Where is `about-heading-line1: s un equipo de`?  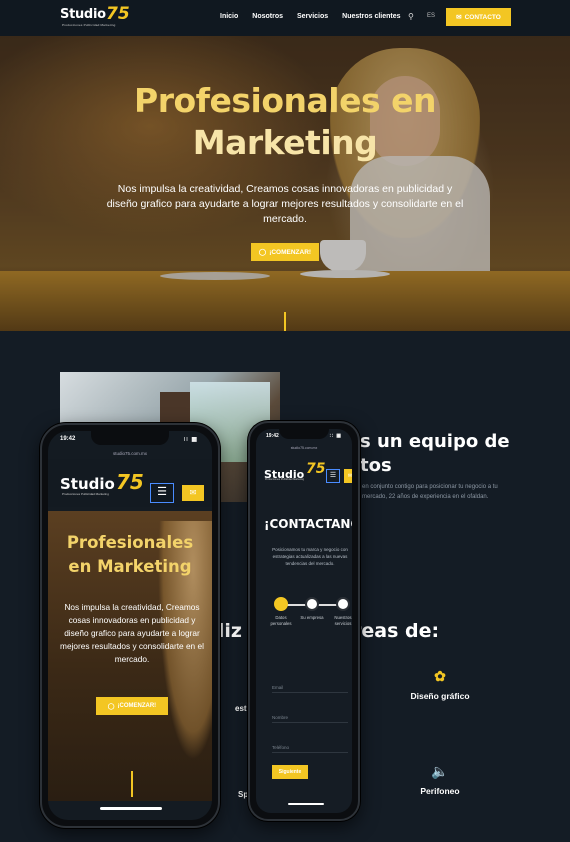
about-heading-line1: s un equipo de is located at coordinates (435, 441).